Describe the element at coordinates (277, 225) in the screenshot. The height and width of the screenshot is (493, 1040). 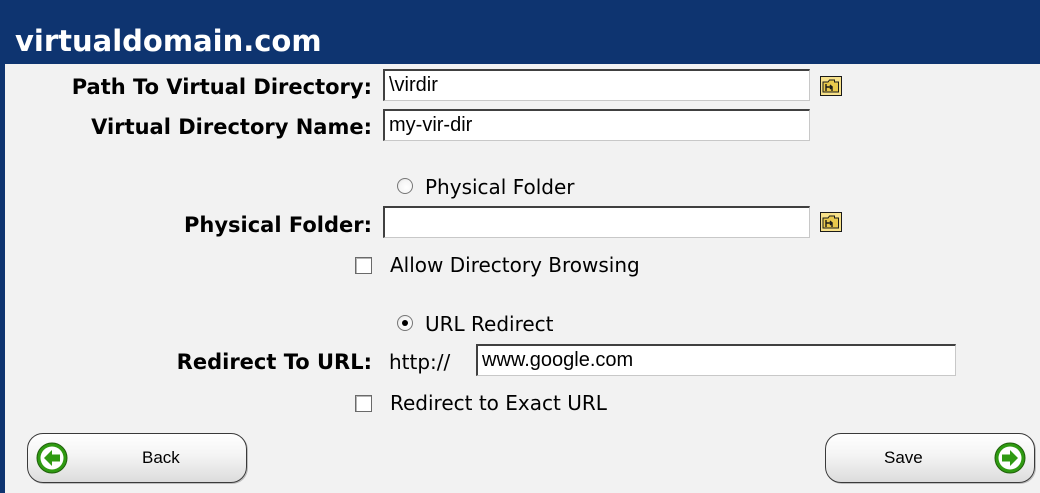
I see `physical-folder-label: Physical Folder:` at that location.